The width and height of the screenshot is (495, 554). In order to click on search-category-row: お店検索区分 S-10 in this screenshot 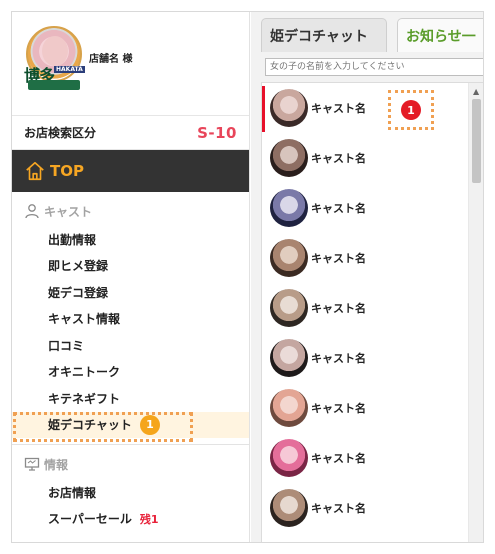, I will do `click(130, 133)`.